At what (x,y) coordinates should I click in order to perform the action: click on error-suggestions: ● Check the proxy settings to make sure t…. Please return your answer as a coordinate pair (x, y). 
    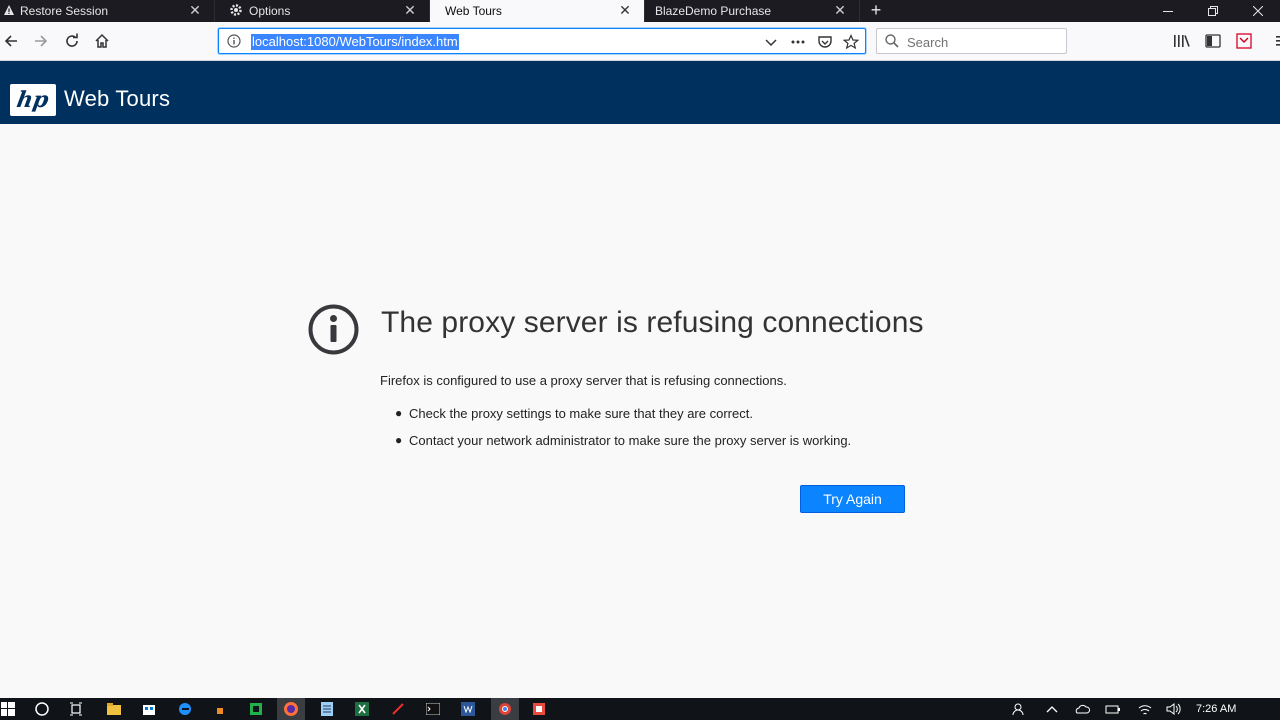
    Looking at the image, I should click on (623, 433).